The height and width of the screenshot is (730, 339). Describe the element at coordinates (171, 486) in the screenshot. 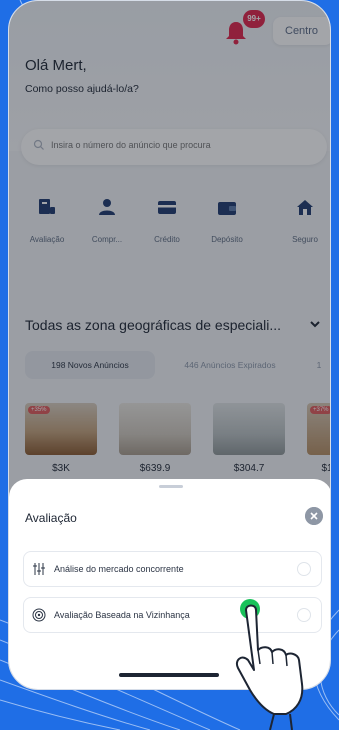

I see `sheet-drag-handle` at that location.